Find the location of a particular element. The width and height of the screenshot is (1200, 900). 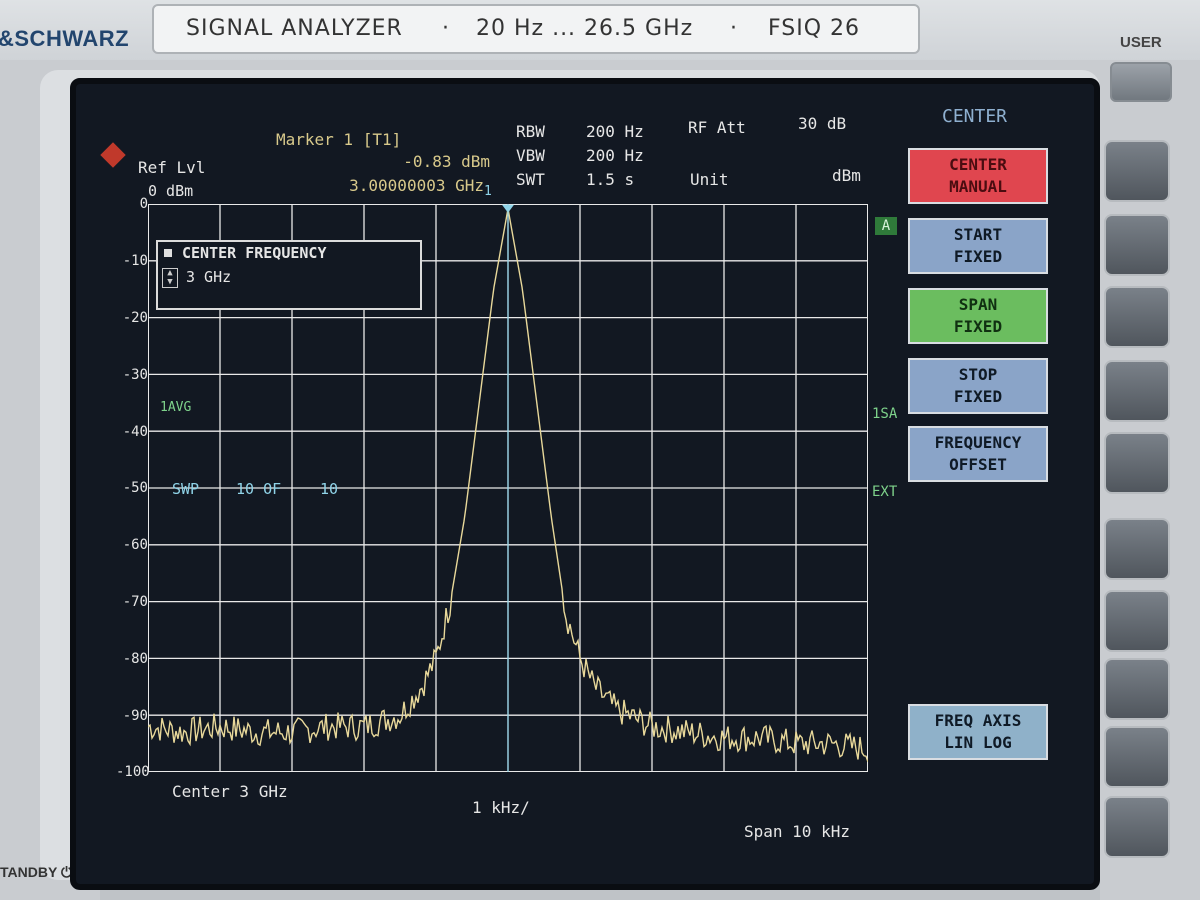

y-tick-label: -80 is located at coordinates (135, 659).